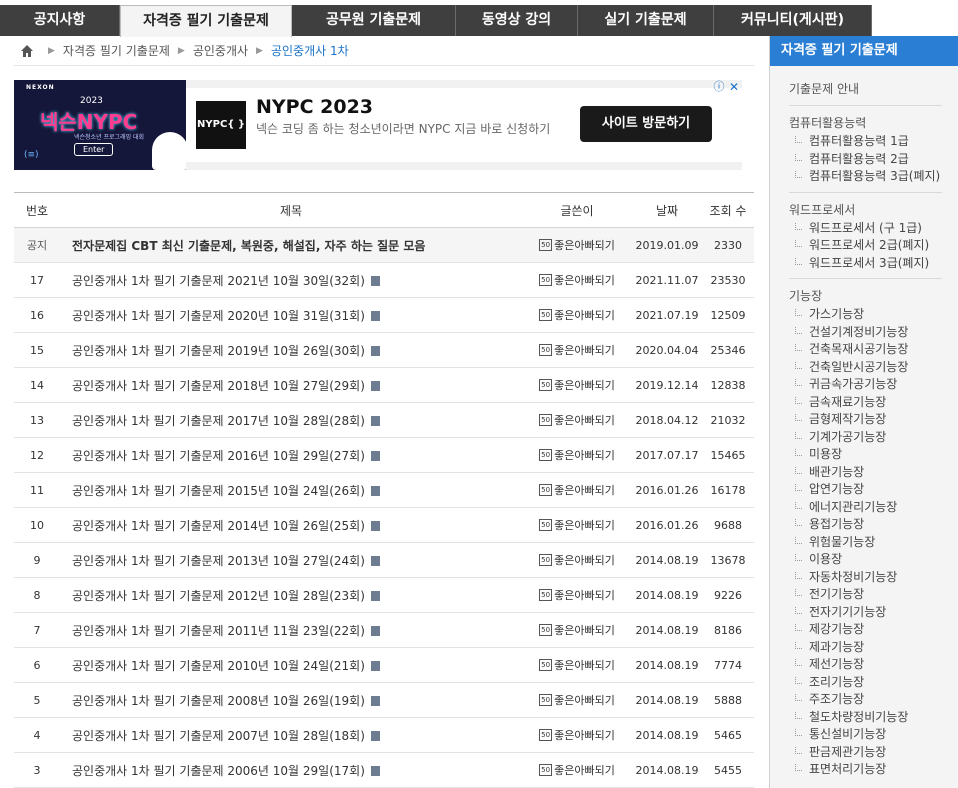  I want to click on row-title: 공인중개사 1차 필기 기출문제 2006년 10월 29일(17회), so click(291, 770).